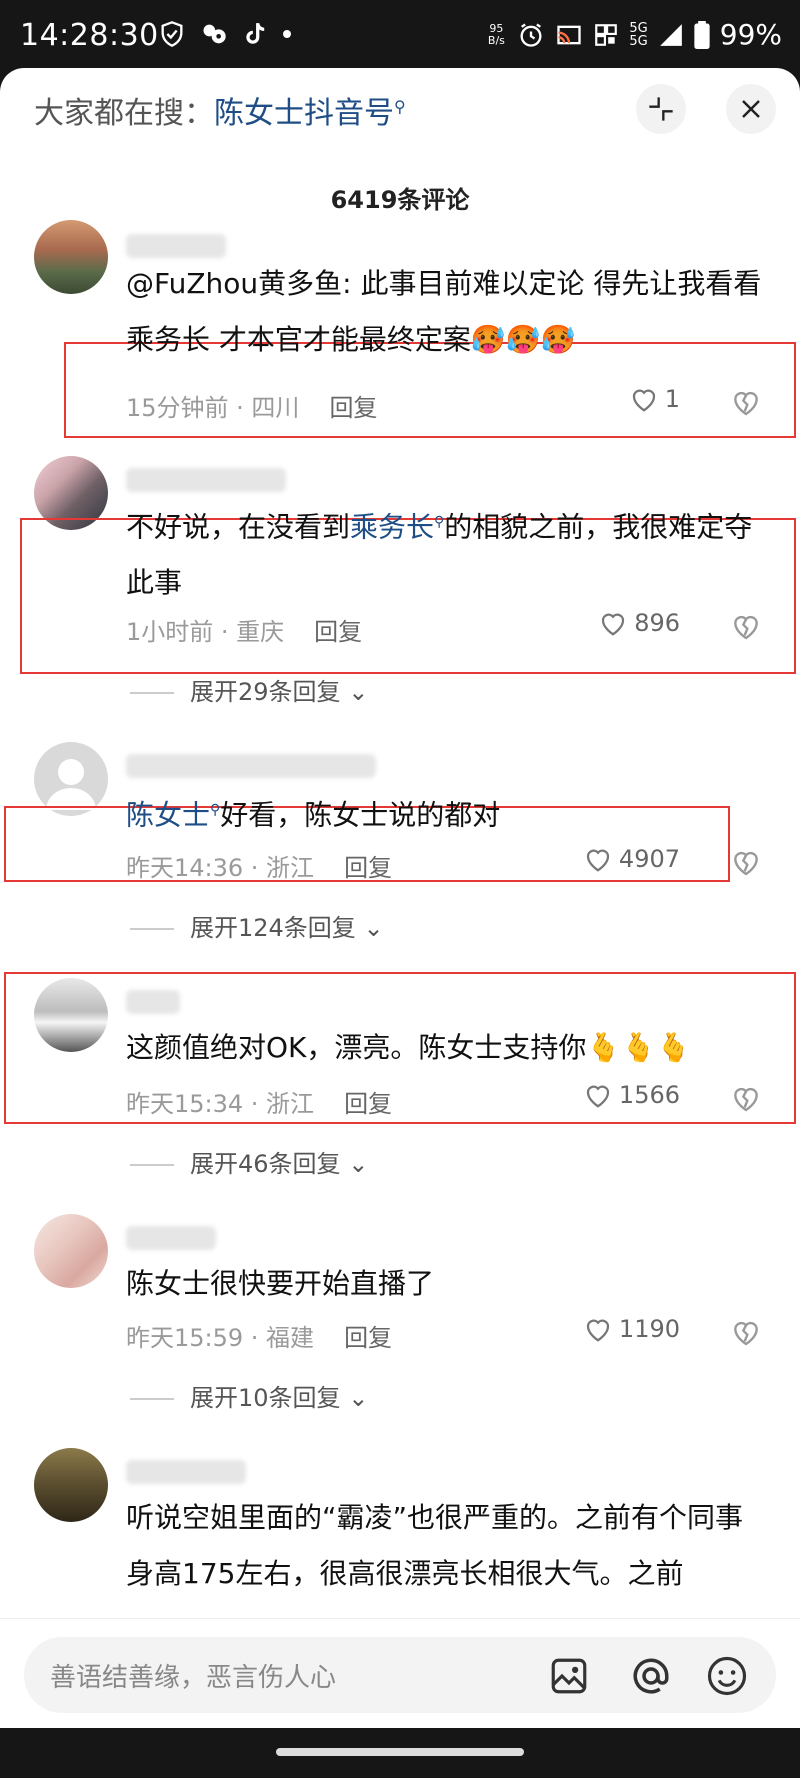 This screenshot has width=800, height=1778. I want to click on shrink-icon, so click(661, 109).